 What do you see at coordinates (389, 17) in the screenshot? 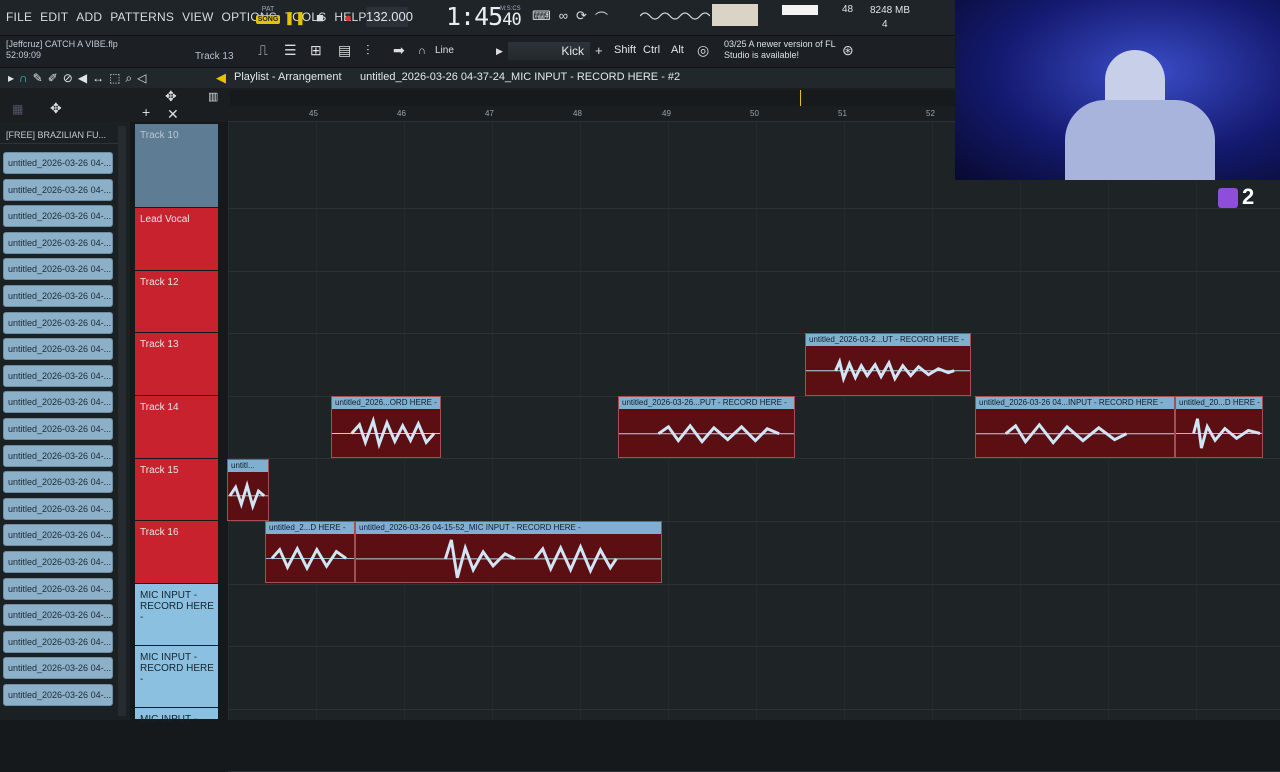
I see `tempo-display: 132.000` at bounding box center [389, 17].